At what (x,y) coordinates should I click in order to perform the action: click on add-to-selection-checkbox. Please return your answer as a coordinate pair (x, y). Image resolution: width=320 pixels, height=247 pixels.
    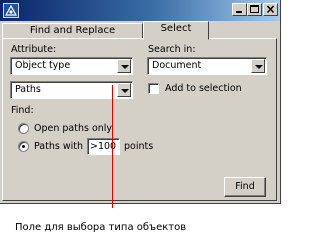
    Looking at the image, I should click on (153, 88).